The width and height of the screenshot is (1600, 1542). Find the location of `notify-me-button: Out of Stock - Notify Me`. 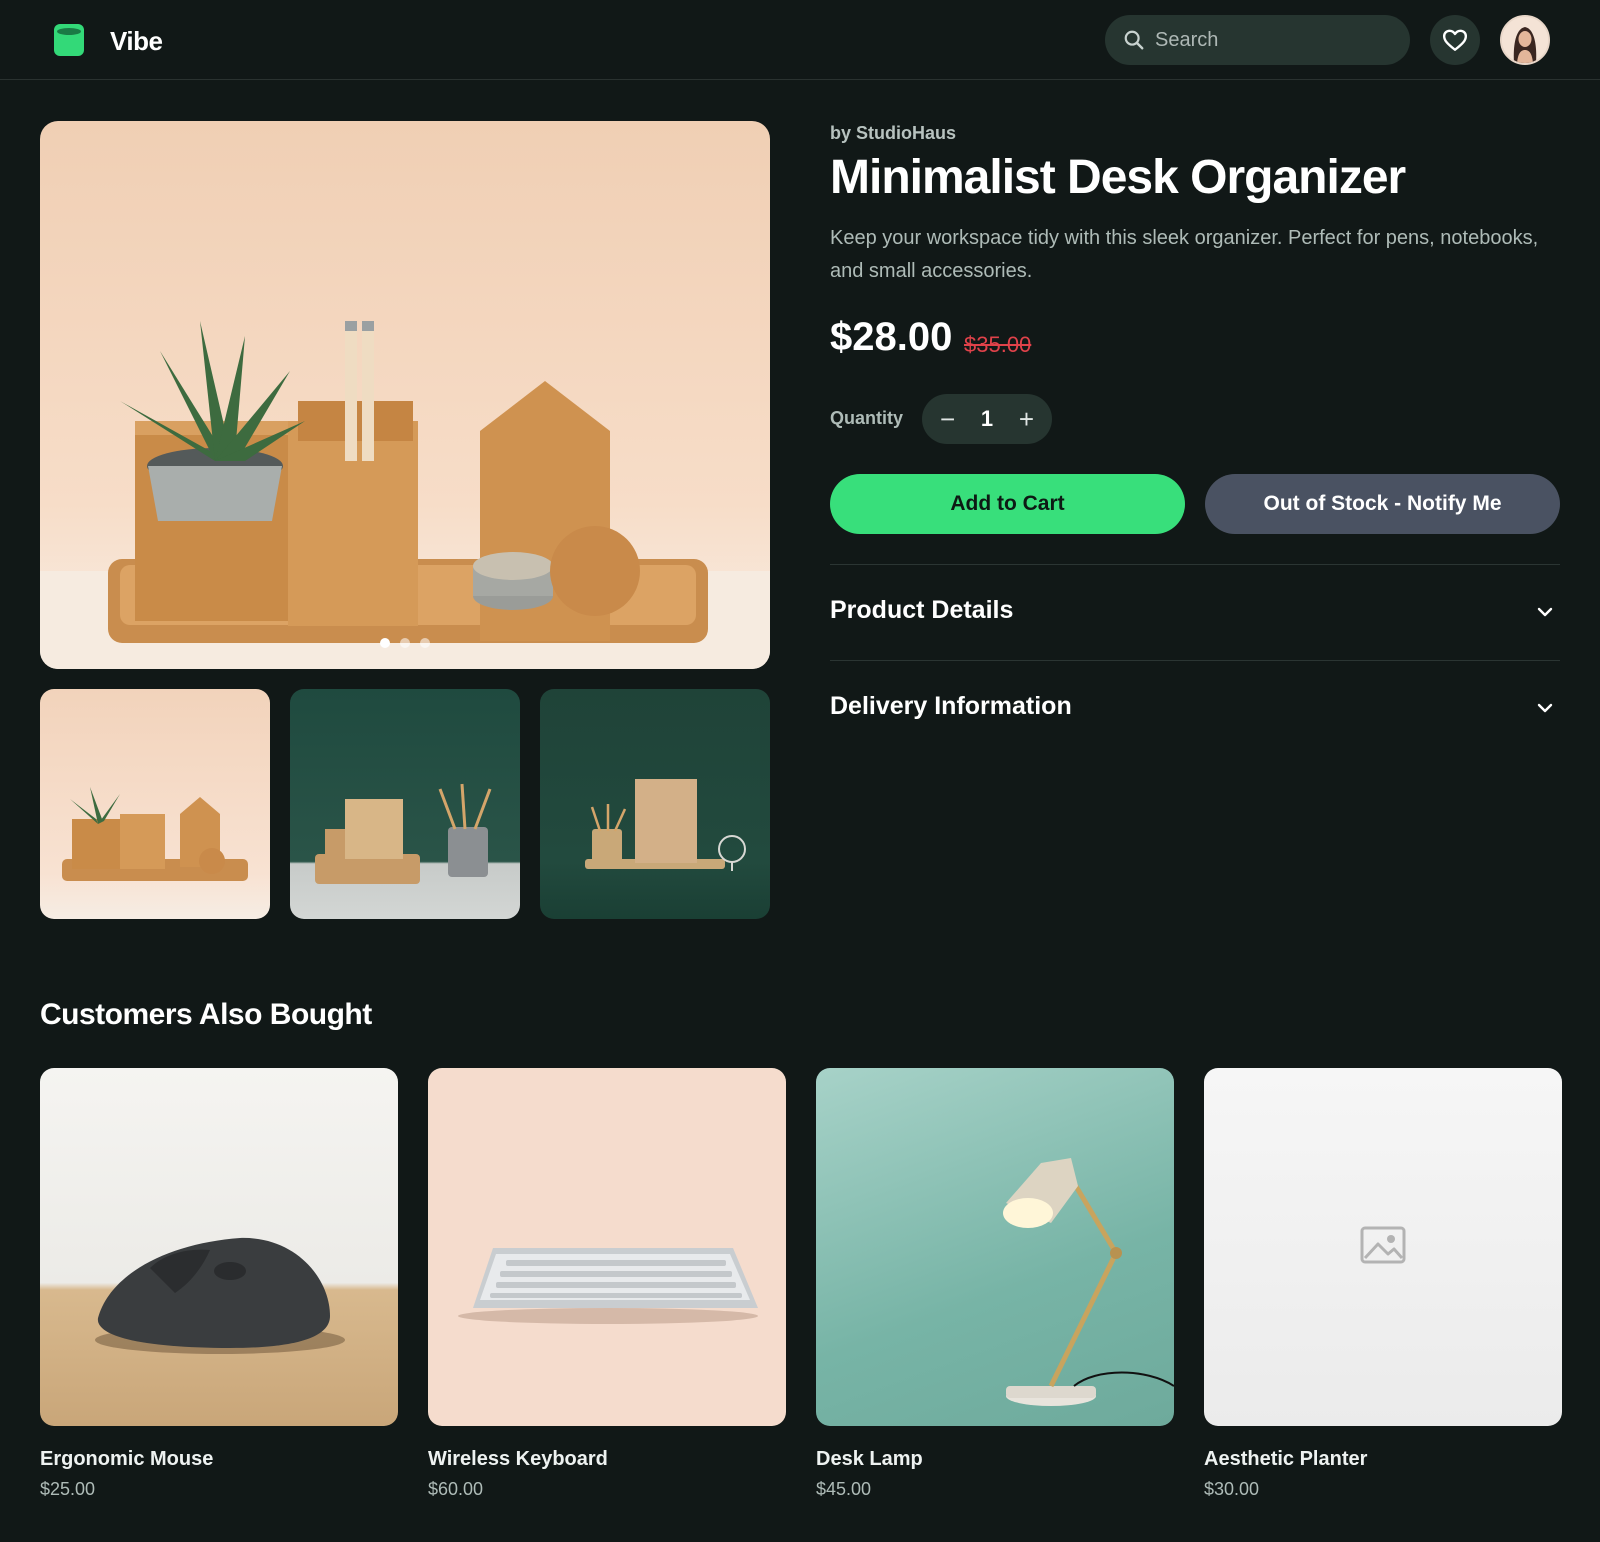

notify-me-button: Out of Stock - Notify Me is located at coordinates (1382, 504).